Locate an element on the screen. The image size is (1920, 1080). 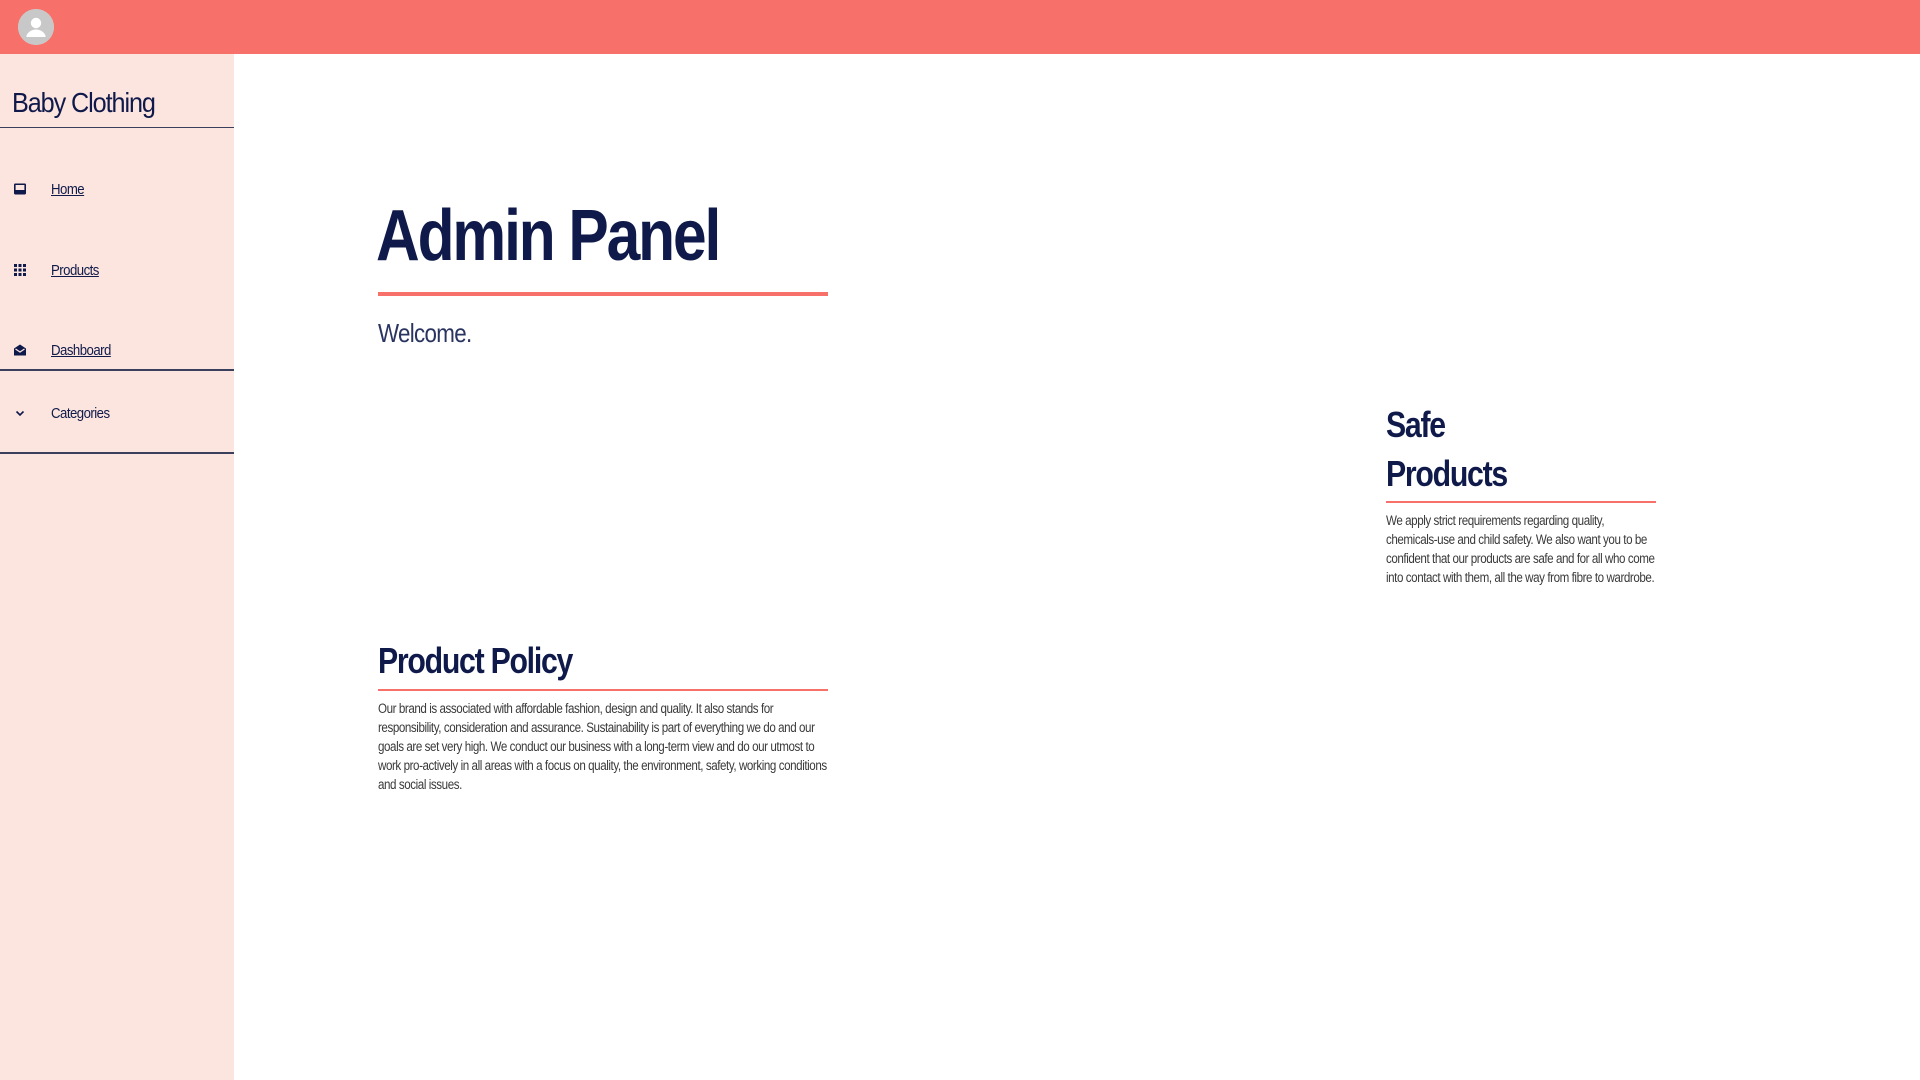
safe-products-title: Safe Products is located at coordinates (1447, 449).